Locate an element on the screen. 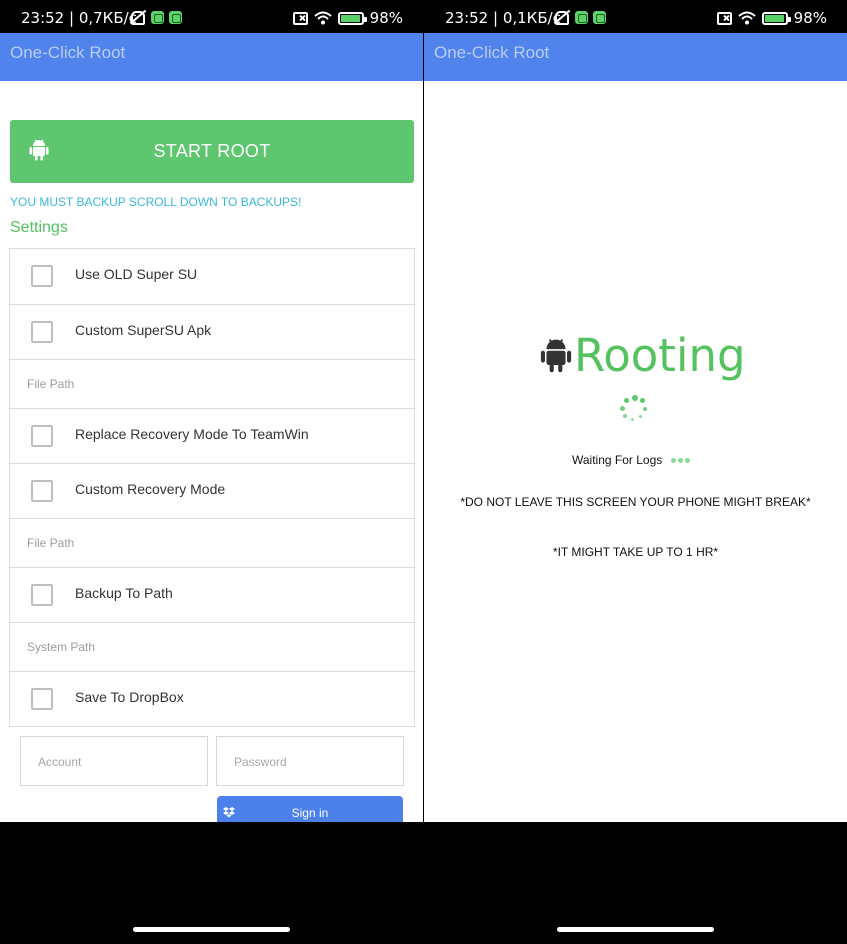  dropbox-sign-in-button: Sign in is located at coordinates (310, 809).